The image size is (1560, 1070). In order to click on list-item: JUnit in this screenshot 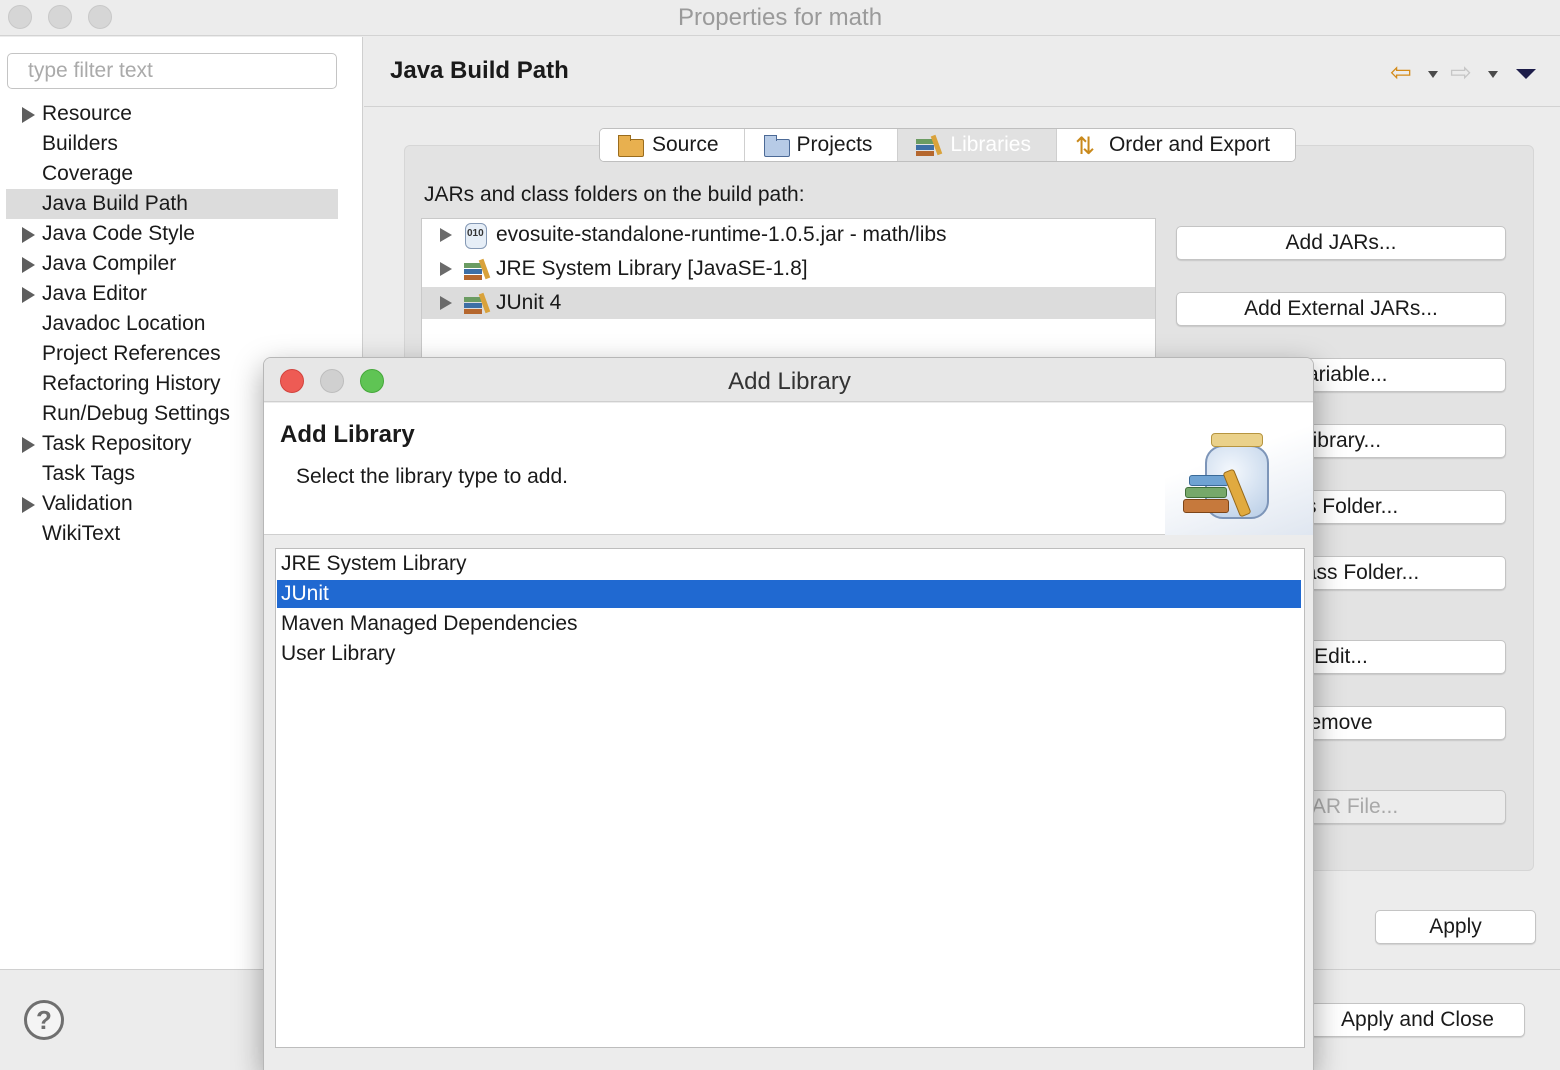, I will do `click(789, 594)`.